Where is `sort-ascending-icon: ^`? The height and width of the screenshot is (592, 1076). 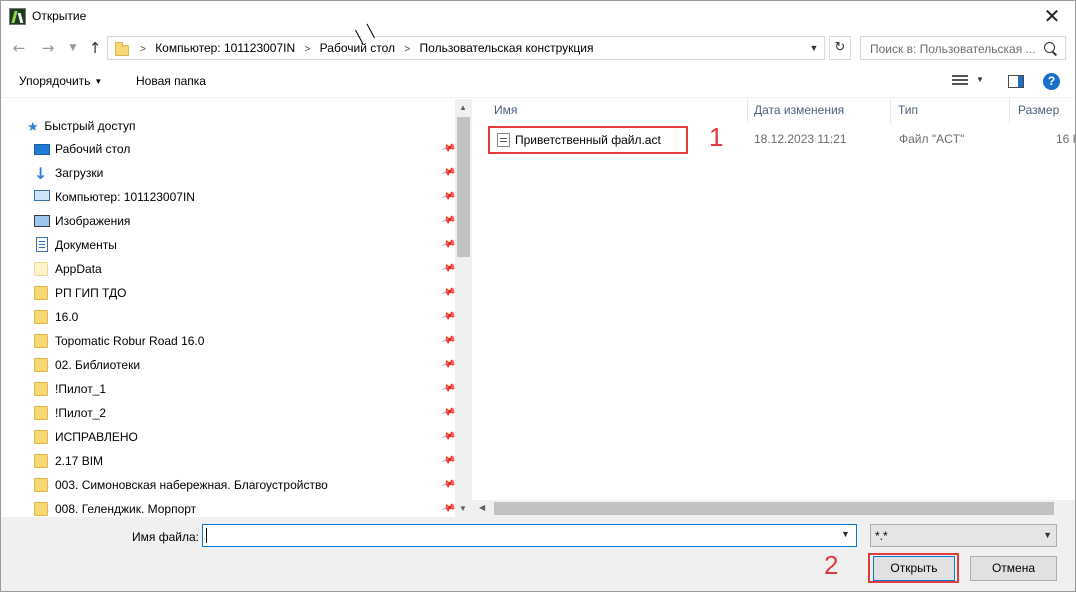 sort-ascending-icon: ^ is located at coordinates (614, 102).